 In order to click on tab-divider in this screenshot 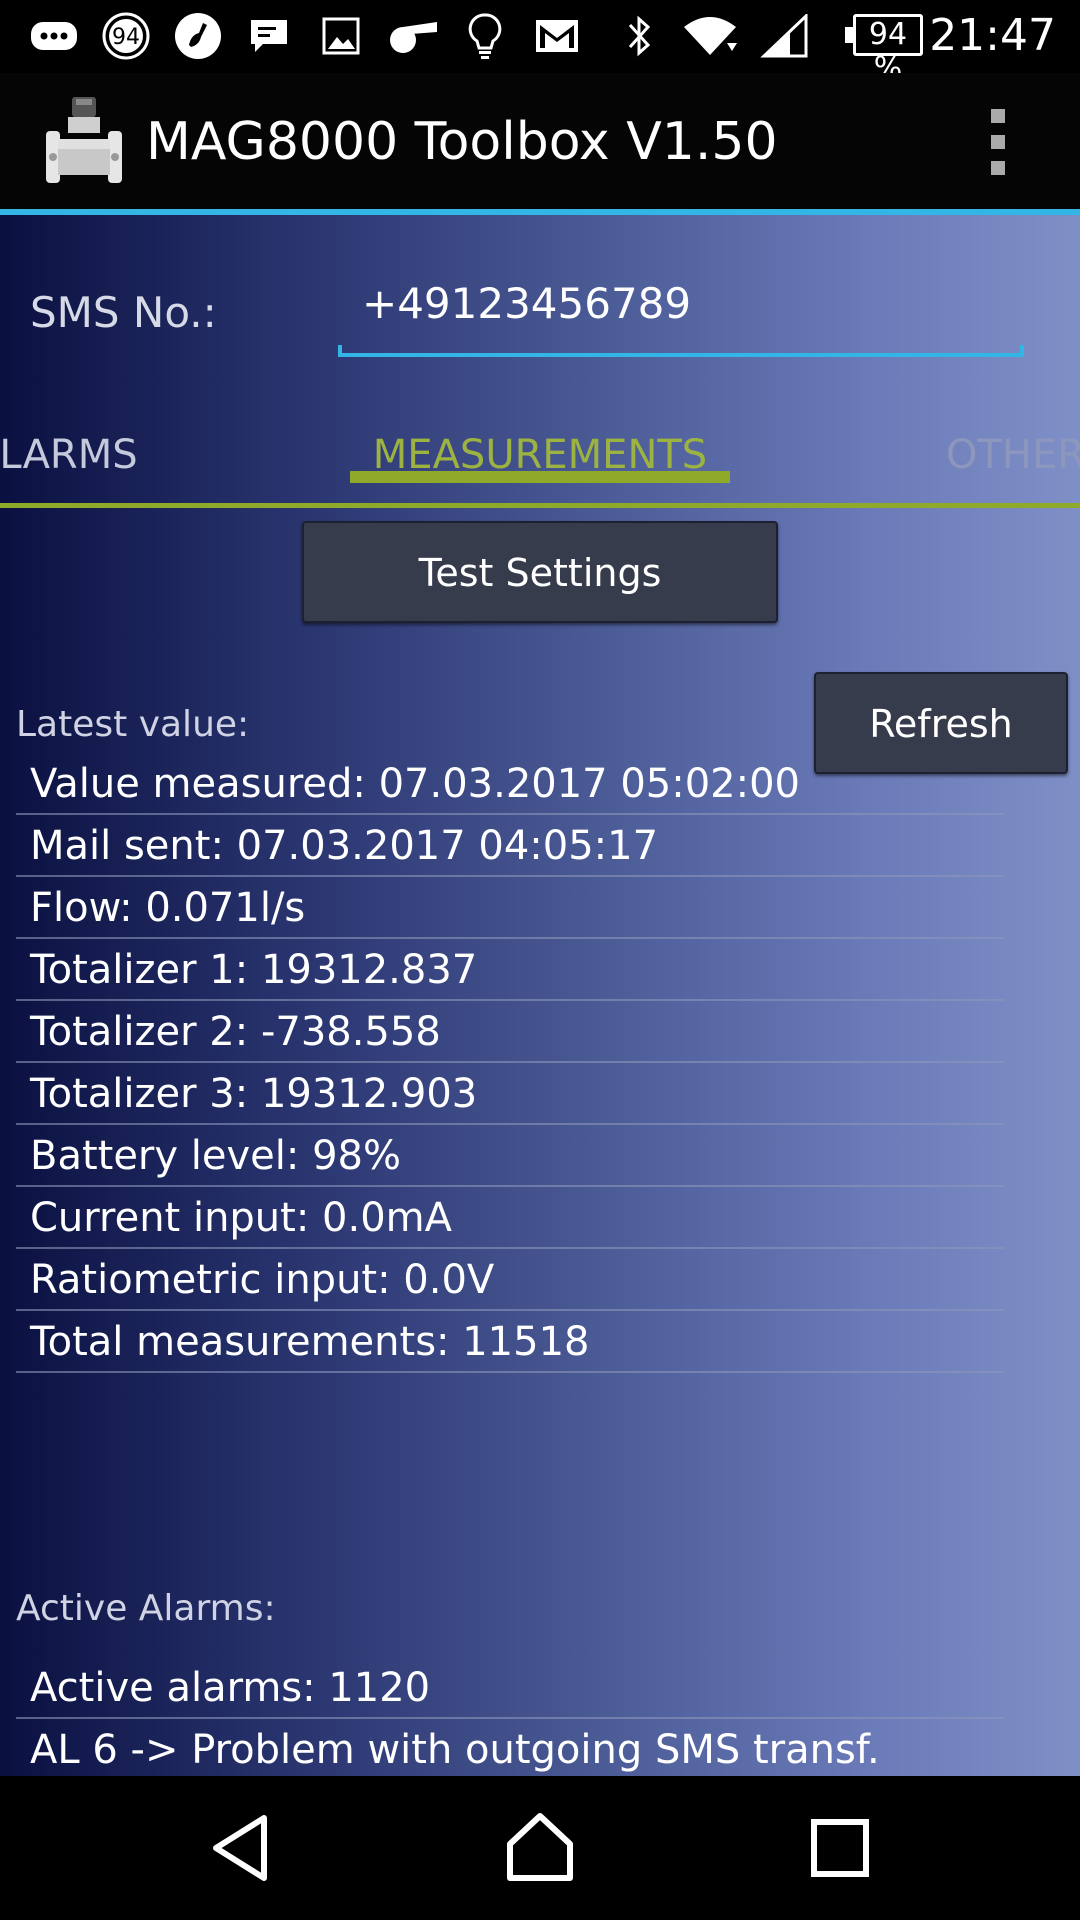, I will do `click(540, 505)`.